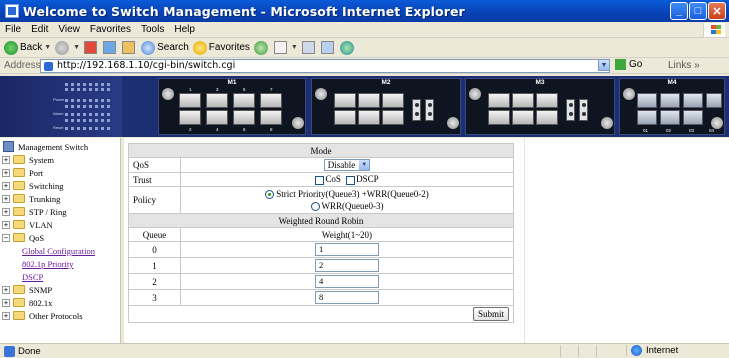  Describe the element at coordinates (309, 47) in the screenshot. I see `print-button` at that location.